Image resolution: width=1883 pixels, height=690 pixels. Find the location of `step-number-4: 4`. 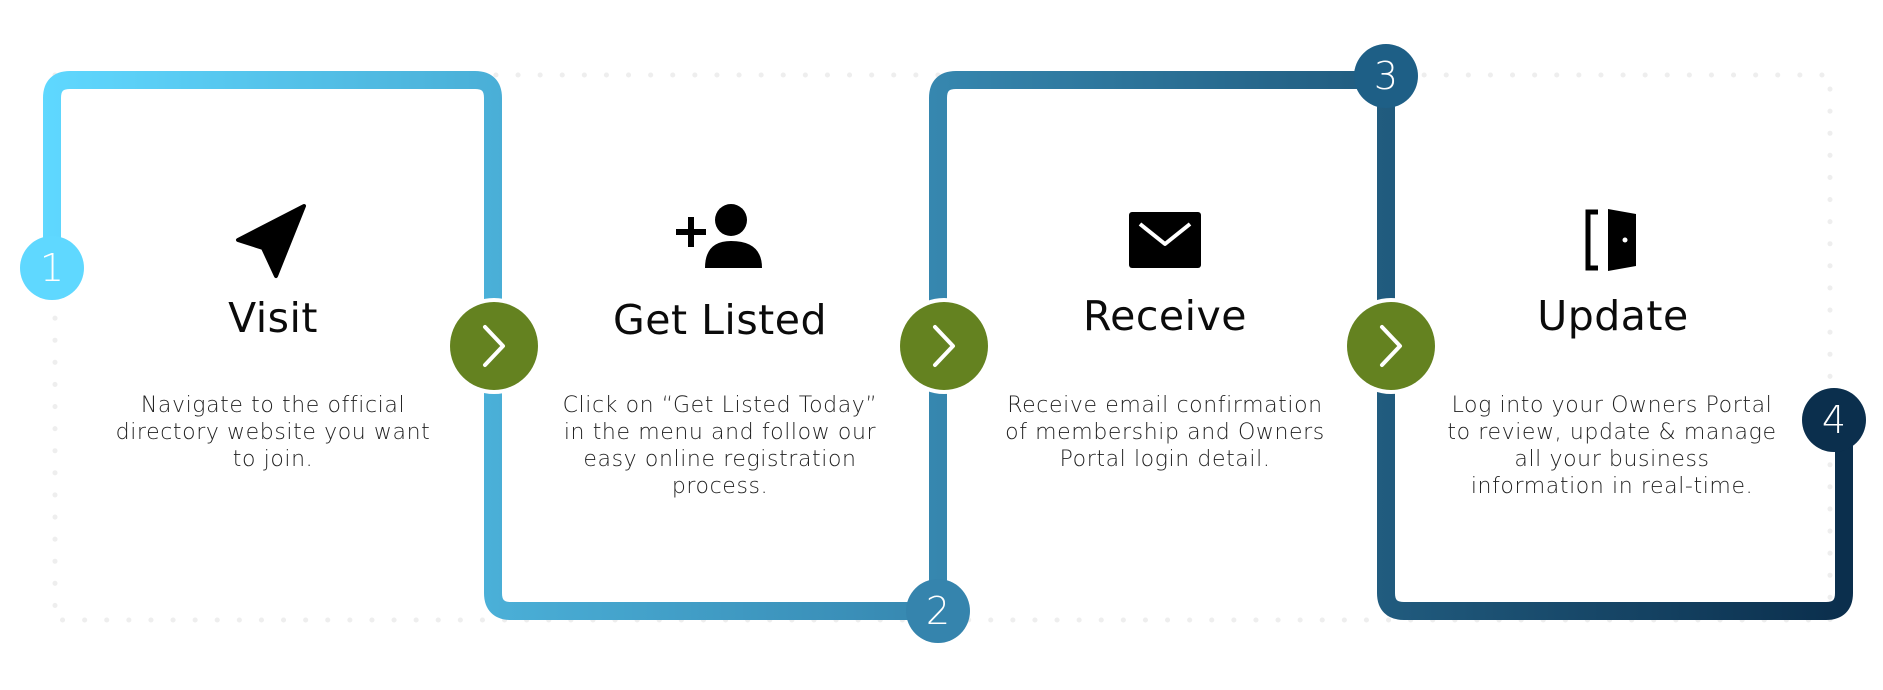

step-number-4: 4 is located at coordinates (1834, 420).